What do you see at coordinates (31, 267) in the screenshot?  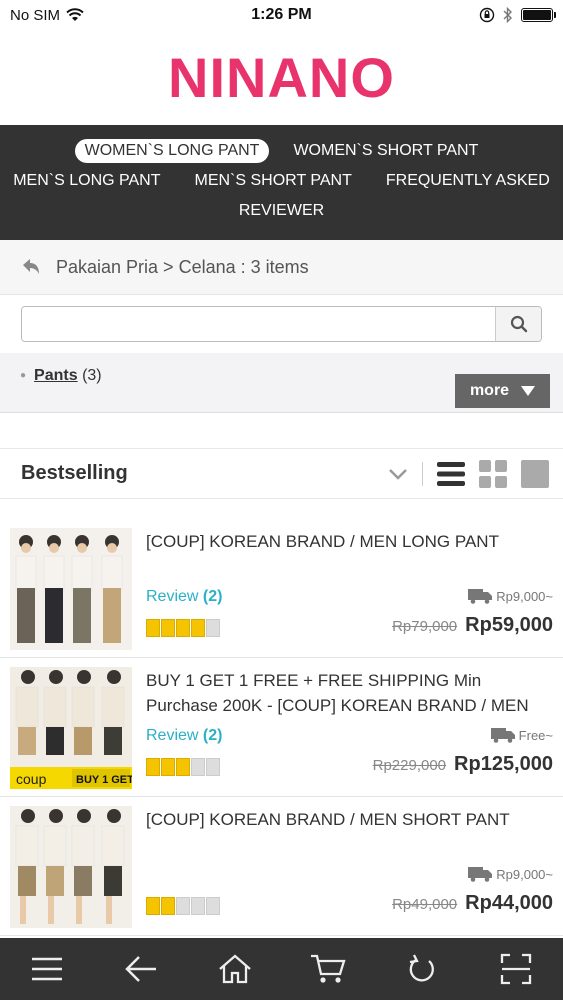 I see `back-arrow-icon` at bounding box center [31, 267].